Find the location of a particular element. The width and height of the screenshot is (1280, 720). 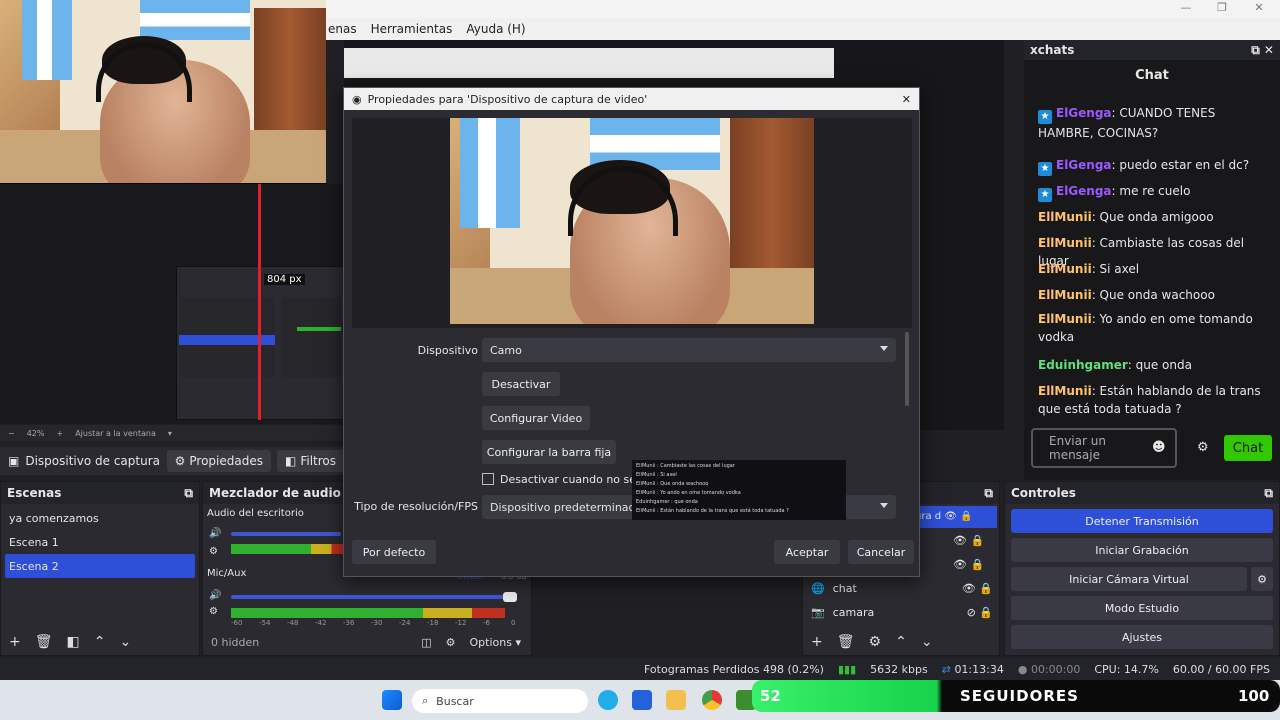

chat-text: : Que onda wachooo is located at coordinates (1153, 295).